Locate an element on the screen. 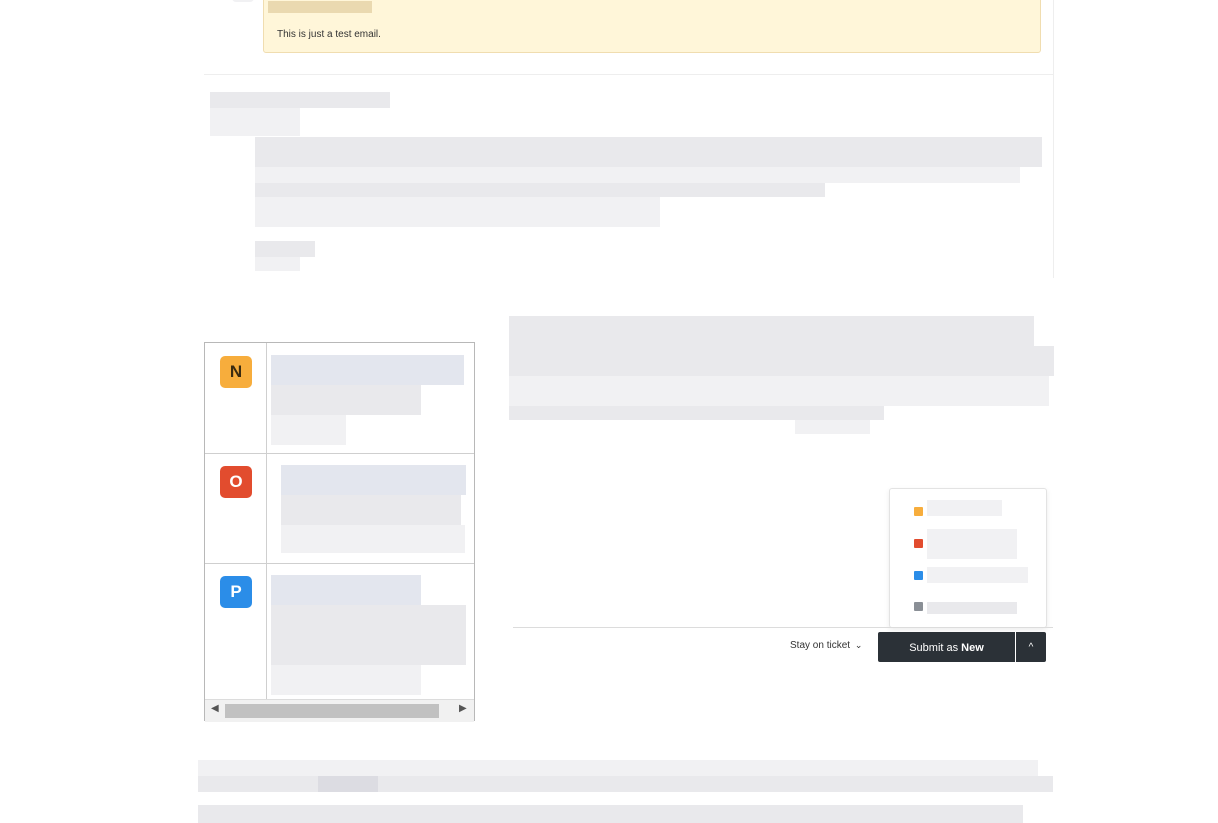 The image size is (1218, 823). redacted-sender is located at coordinates (320, 7).